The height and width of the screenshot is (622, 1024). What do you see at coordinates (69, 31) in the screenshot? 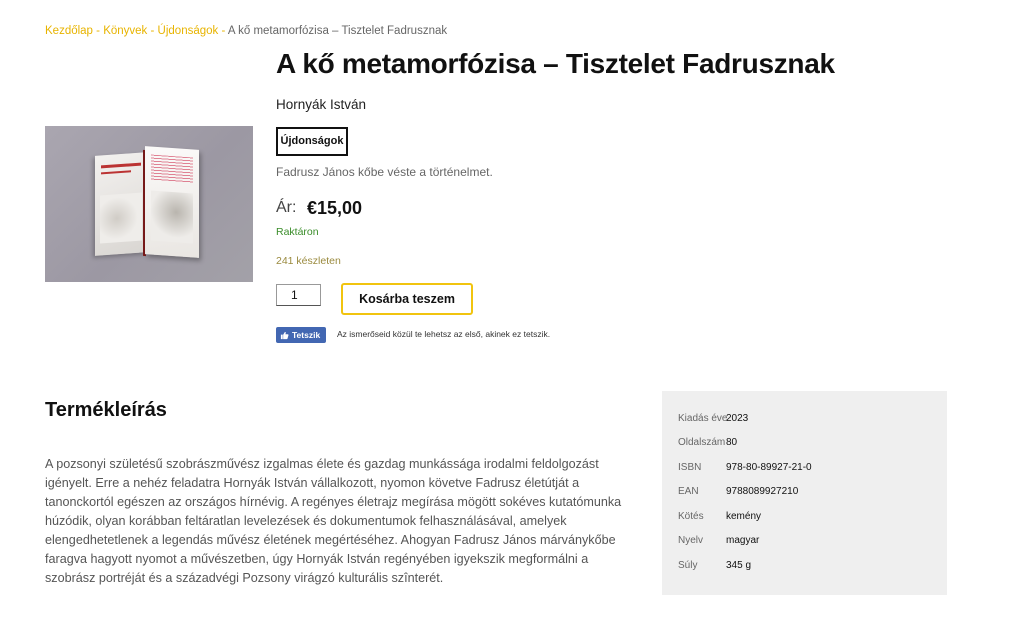
I see `breadcrumb-home-link: Kezdőlap` at bounding box center [69, 31].